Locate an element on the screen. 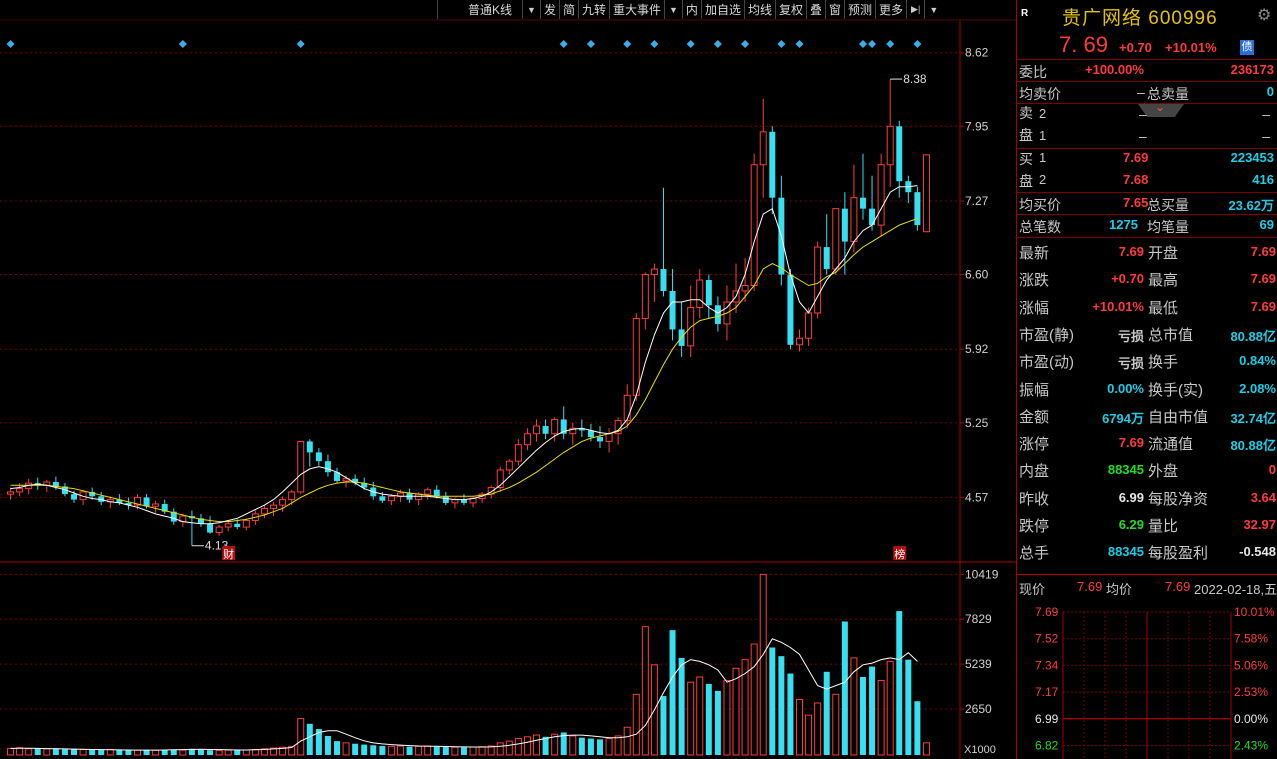 Image resolution: width=1277 pixels, height=759 pixels. mini-right-tick: 7.58% is located at coordinates (1251, 639).